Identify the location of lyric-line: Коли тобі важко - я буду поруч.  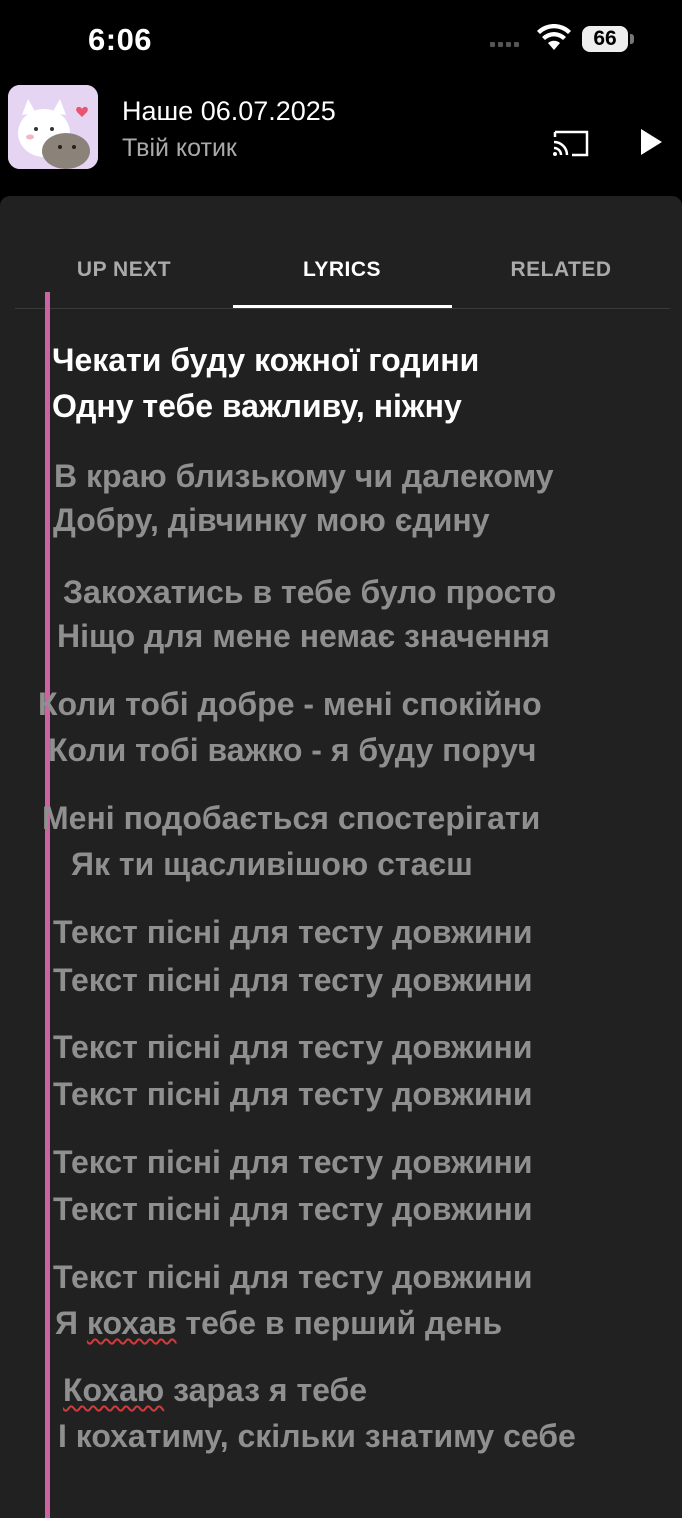
(292, 750).